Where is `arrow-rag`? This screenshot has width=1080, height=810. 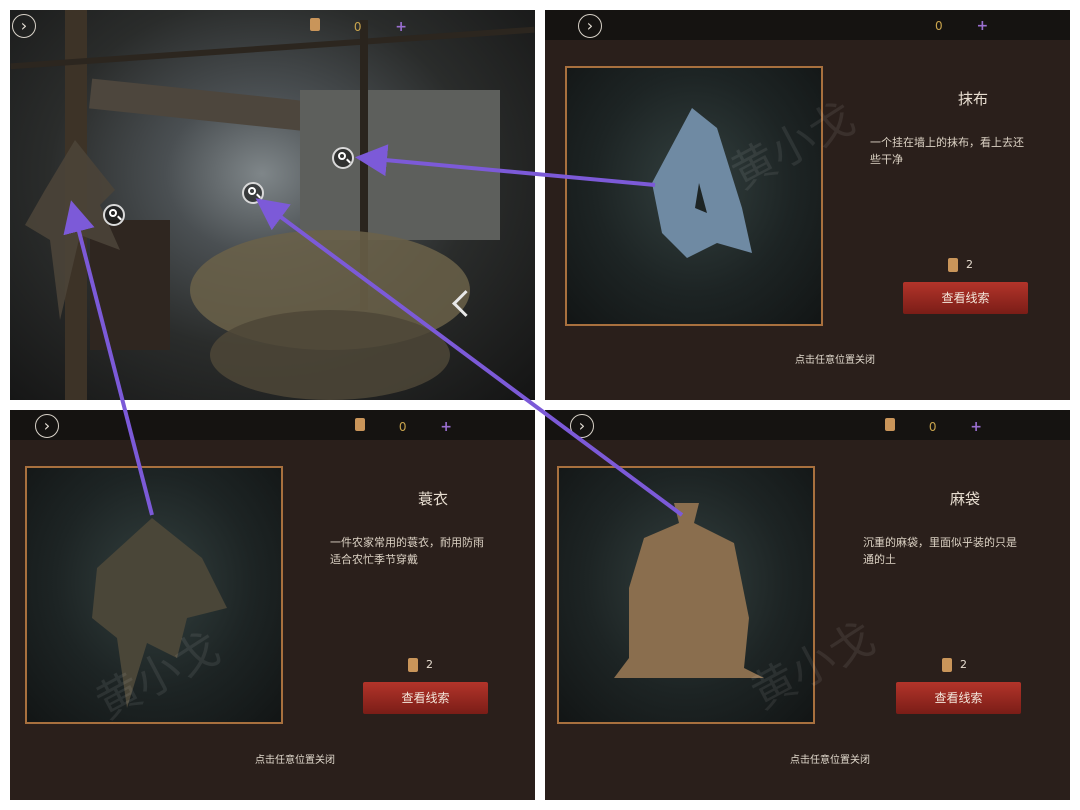 arrow-rag is located at coordinates (505, 165).